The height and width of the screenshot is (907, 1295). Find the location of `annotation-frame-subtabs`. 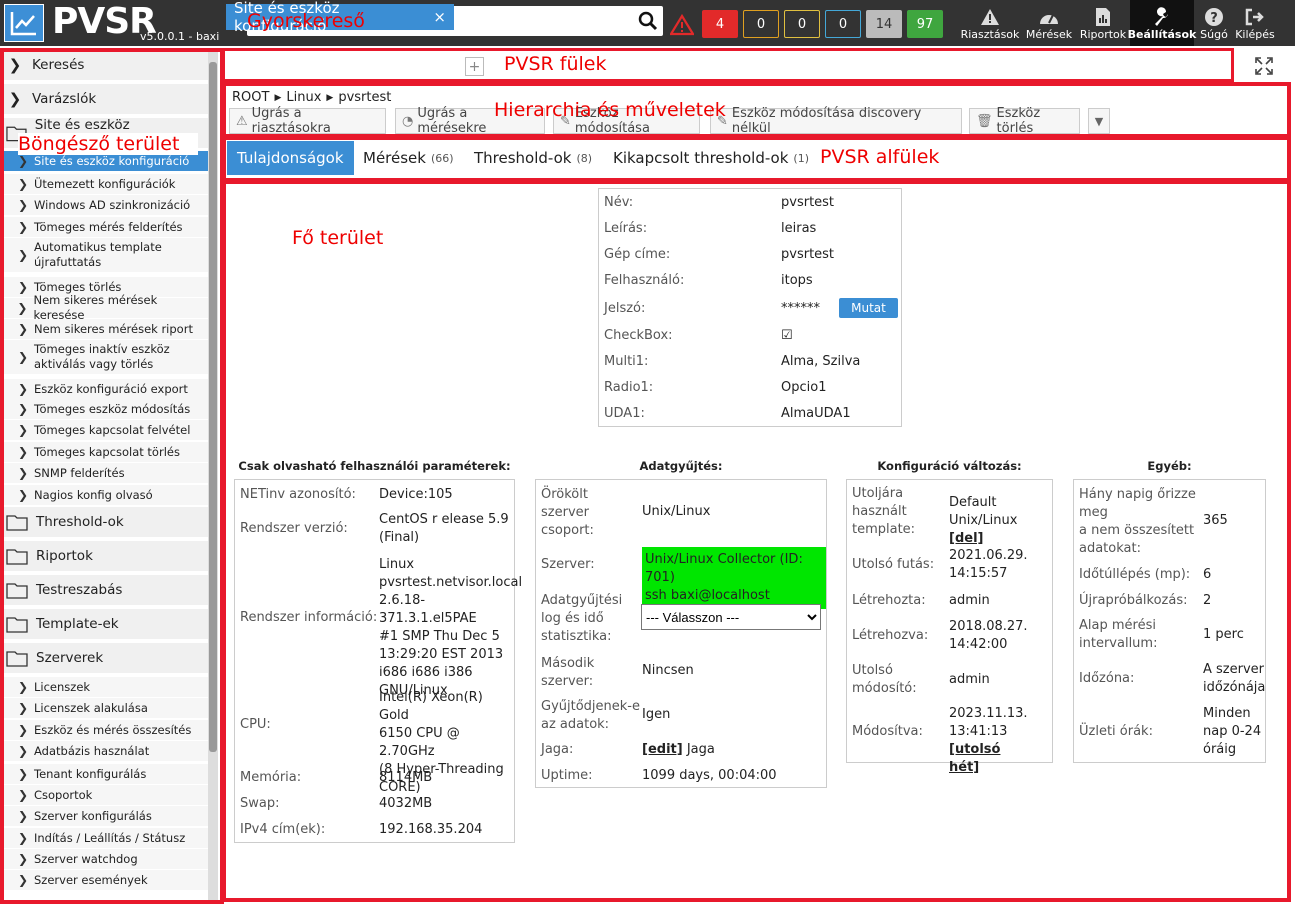

annotation-frame-subtabs is located at coordinates (756, 159).